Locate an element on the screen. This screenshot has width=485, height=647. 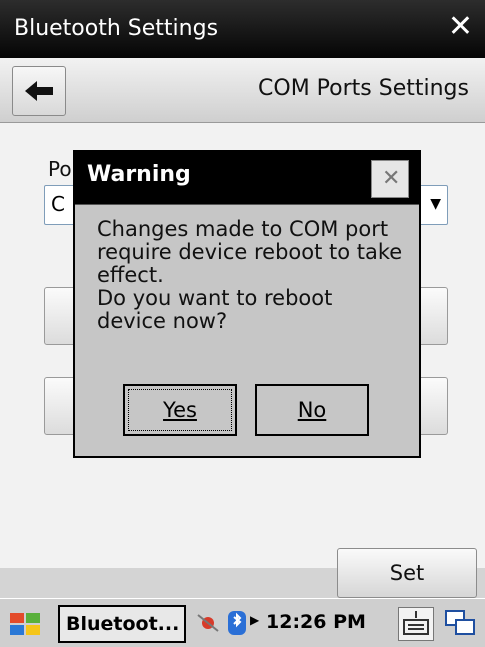
dialog-titlebar: Warning ✕ is located at coordinates (247, 178).